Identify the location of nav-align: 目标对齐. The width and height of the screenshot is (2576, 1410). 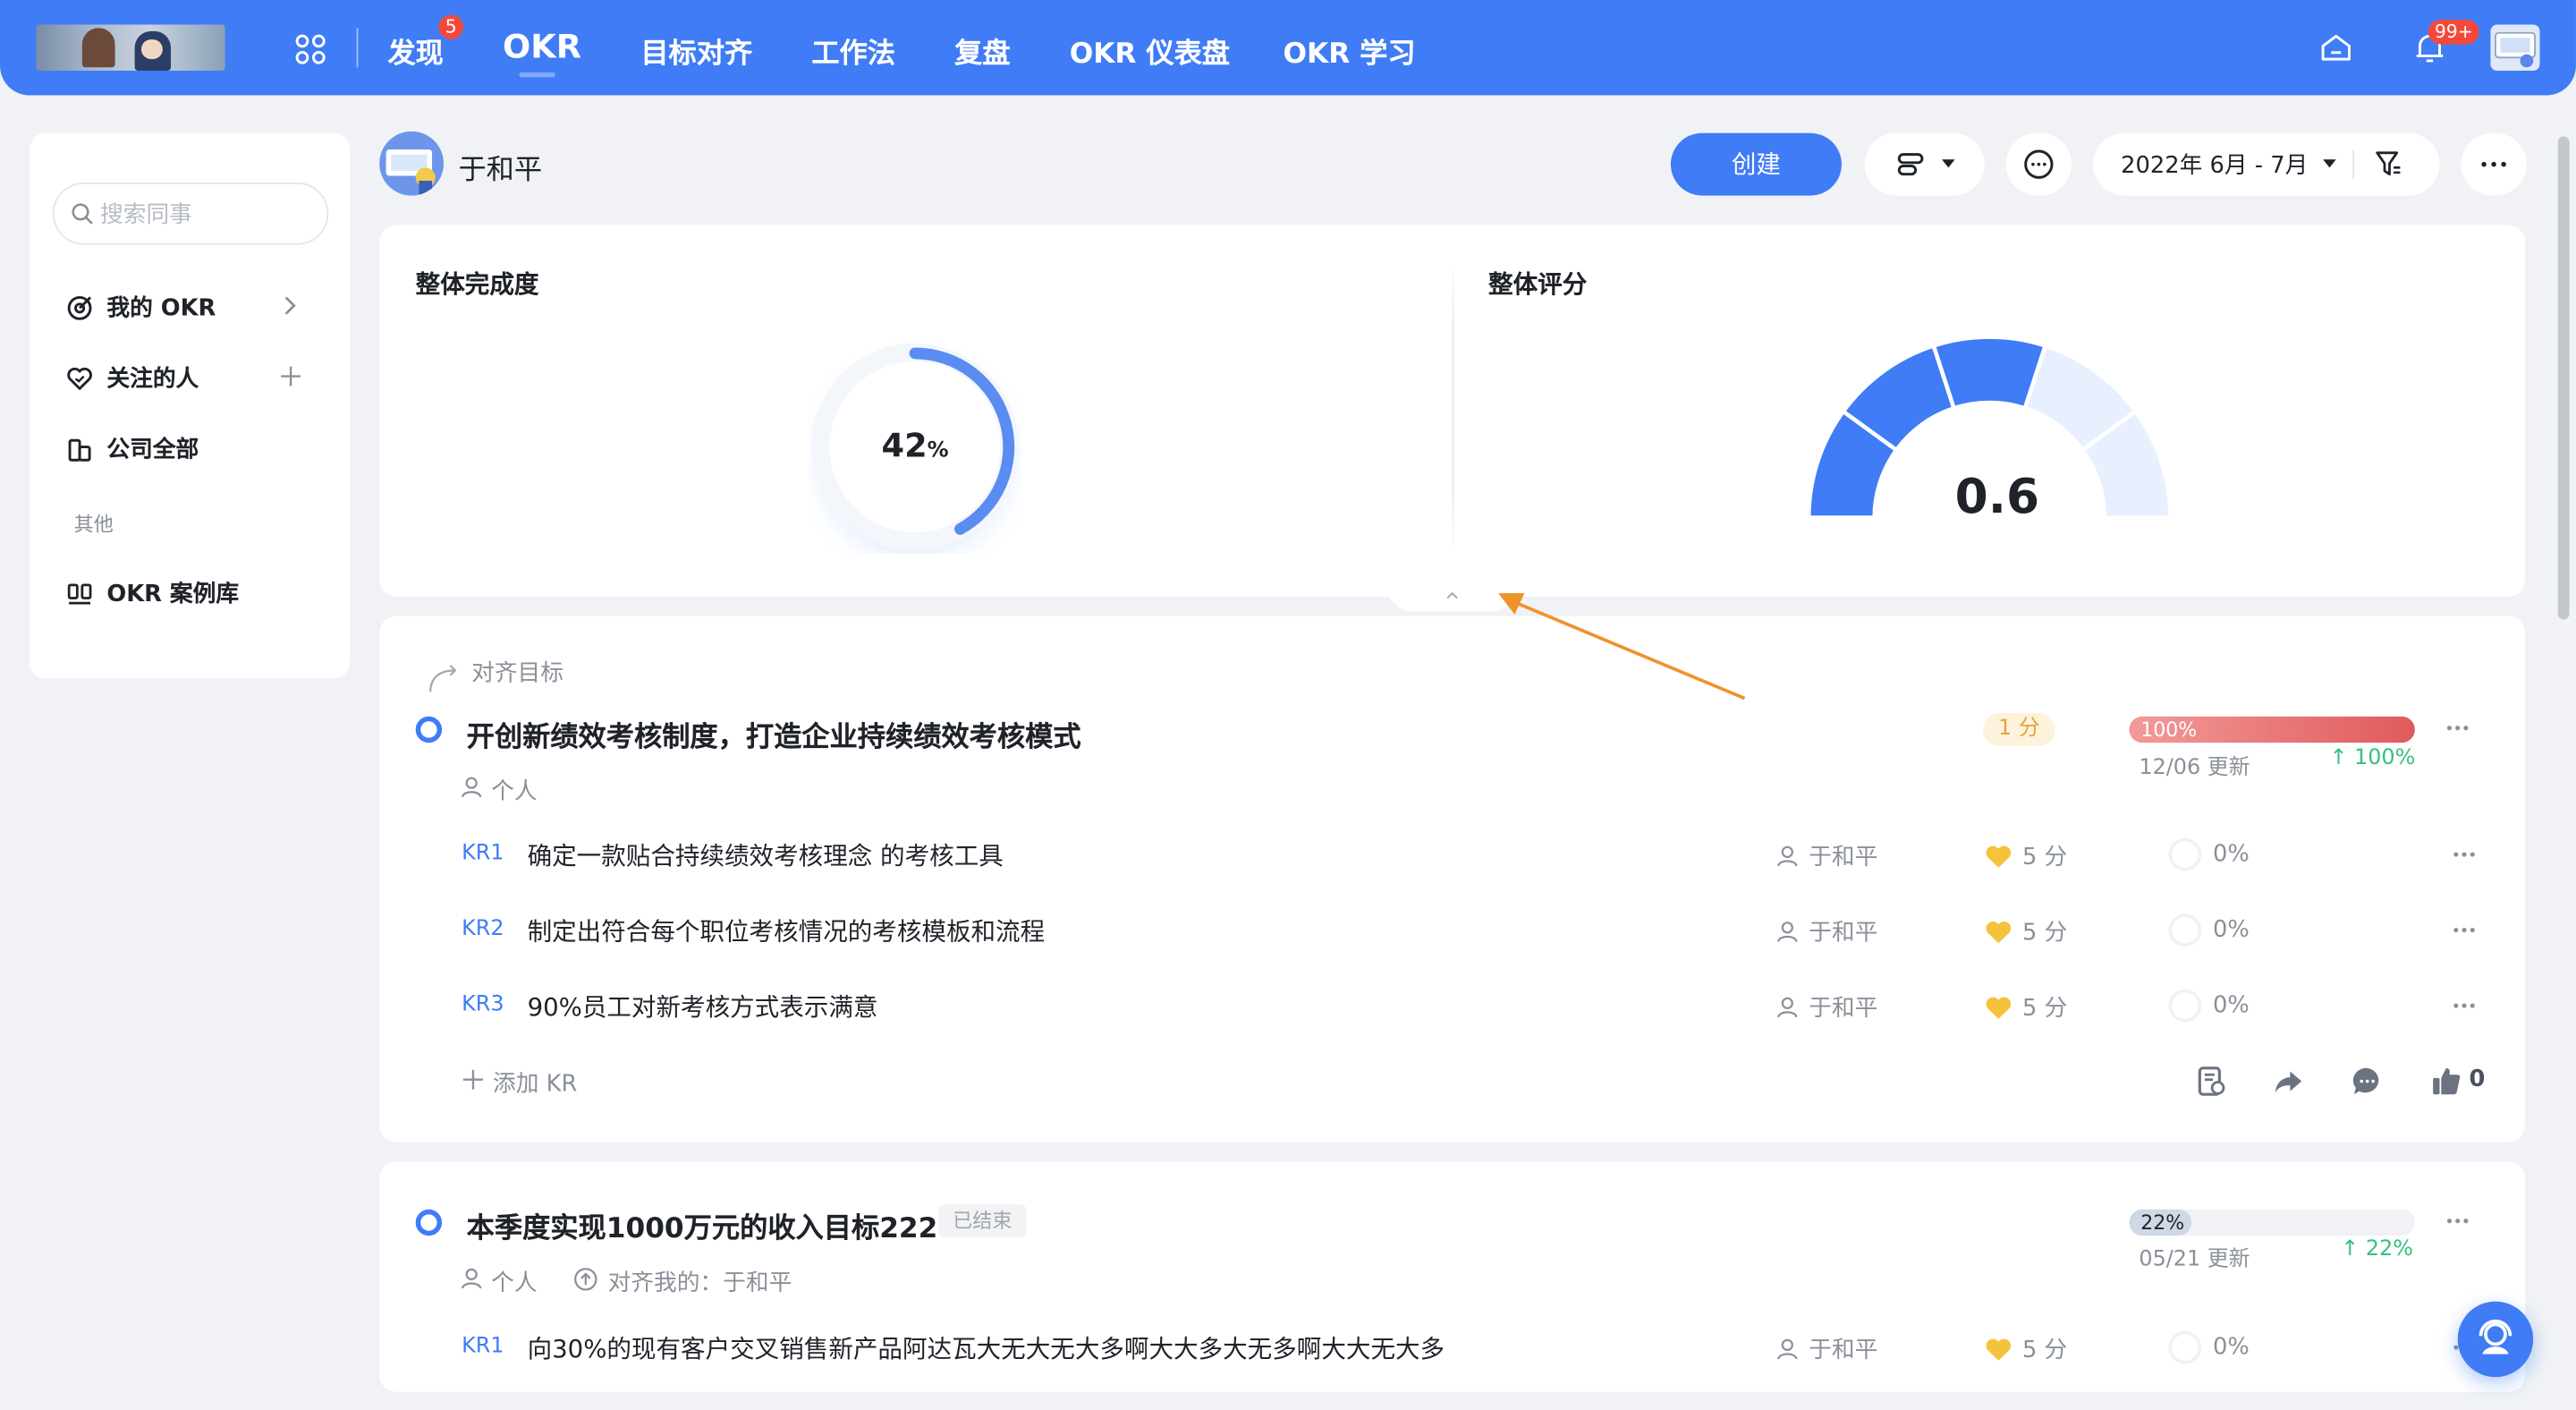
(696, 51).